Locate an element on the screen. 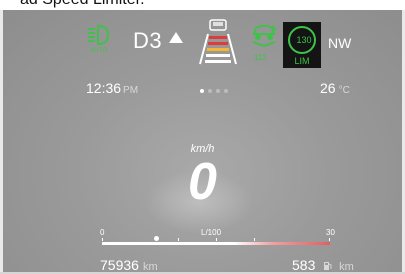 The width and height of the screenshot is (405, 274). range-unit: km is located at coordinates (346, 267).